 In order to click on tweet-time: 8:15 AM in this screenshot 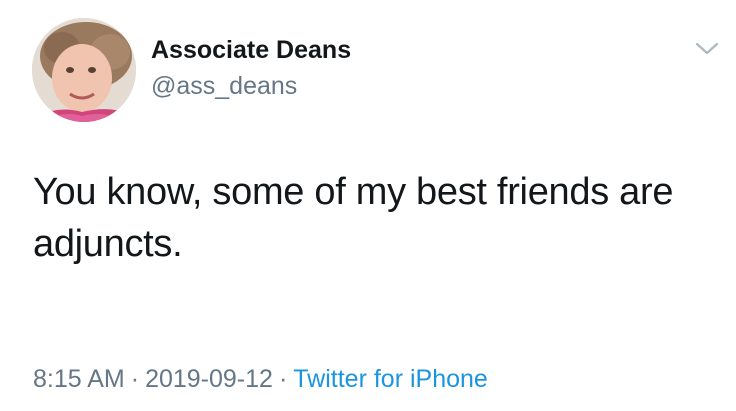, I will do `click(79, 379)`.